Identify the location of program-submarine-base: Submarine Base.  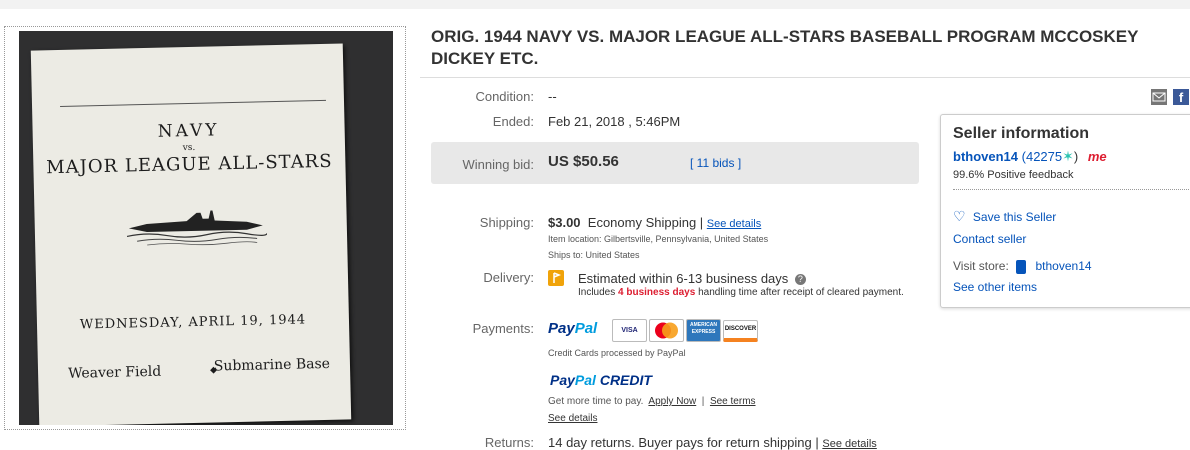
(272, 365).